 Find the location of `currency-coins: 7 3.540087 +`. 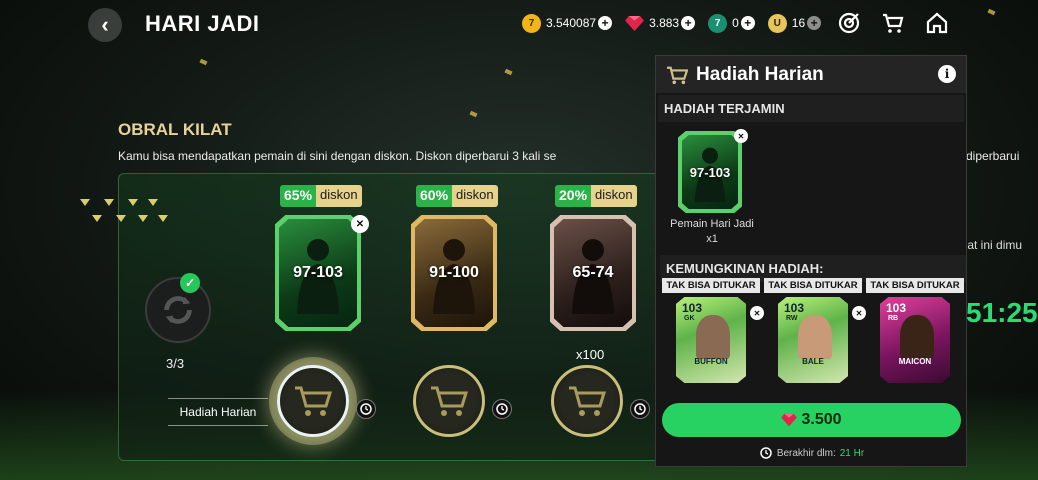

currency-coins: 7 3.540087 + is located at coordinates (567, 23).